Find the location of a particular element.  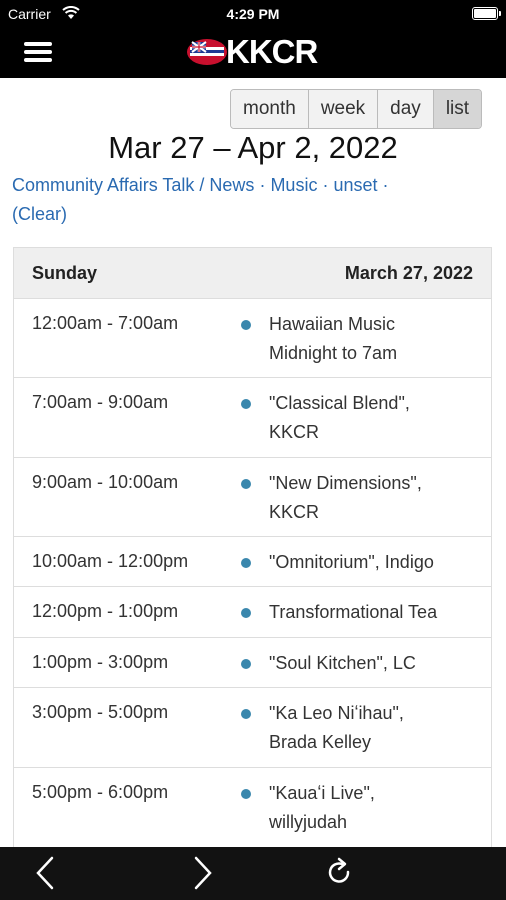

event-title: "Classical Blend", KKCR is located at coordinates (374, 418).